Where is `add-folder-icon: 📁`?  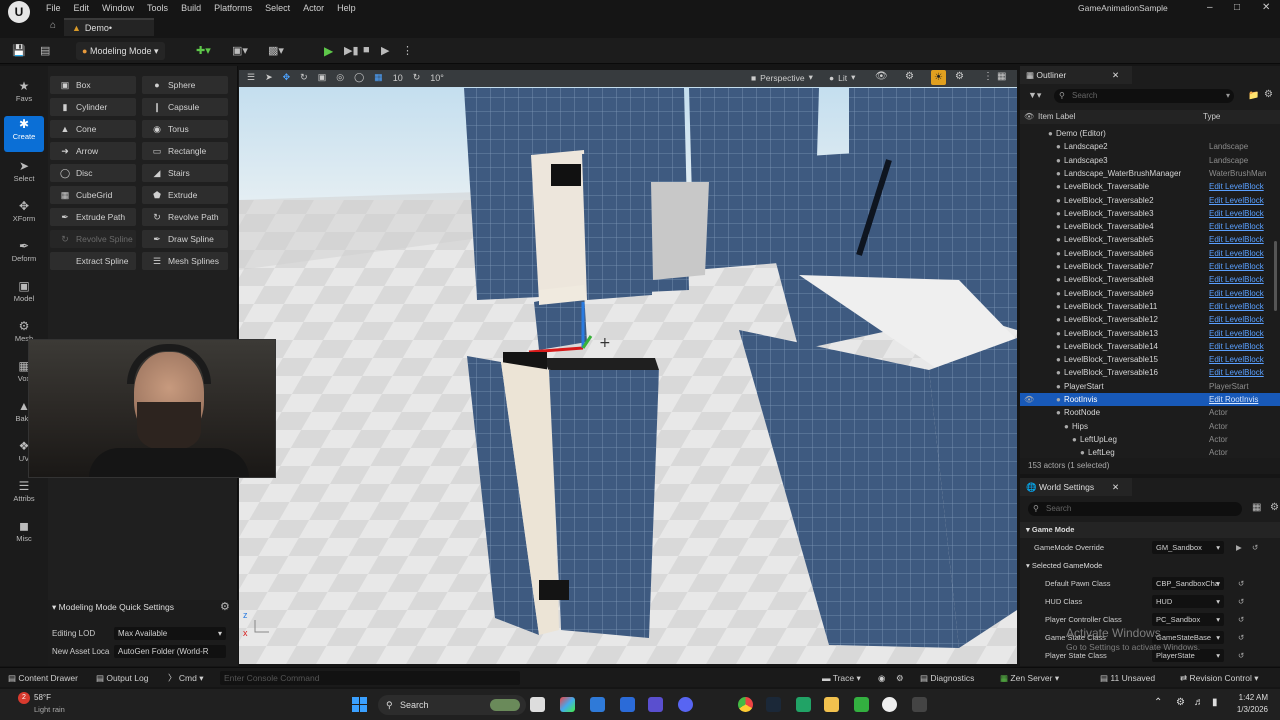 add-folder-icon: 📁 is located at coordinates (1253, 95).